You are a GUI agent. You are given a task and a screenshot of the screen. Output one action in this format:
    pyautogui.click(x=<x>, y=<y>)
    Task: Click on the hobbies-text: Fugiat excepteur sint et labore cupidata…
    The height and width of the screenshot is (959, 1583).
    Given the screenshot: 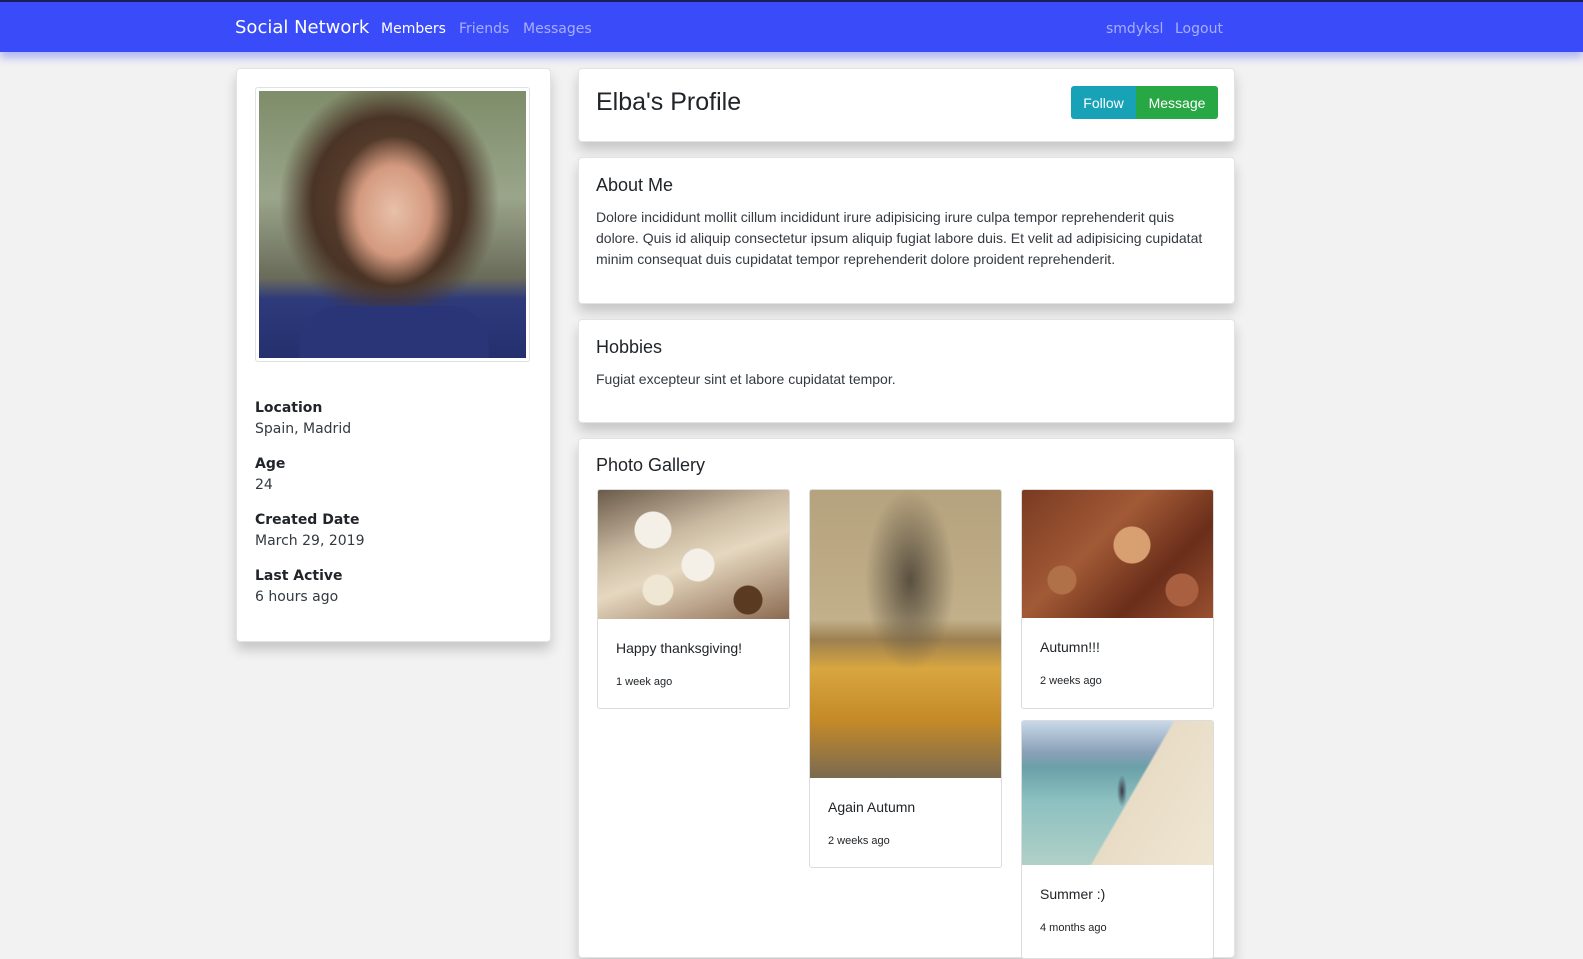 What is the action you would take?
    pyautogui.click(x=746, y=379)
    